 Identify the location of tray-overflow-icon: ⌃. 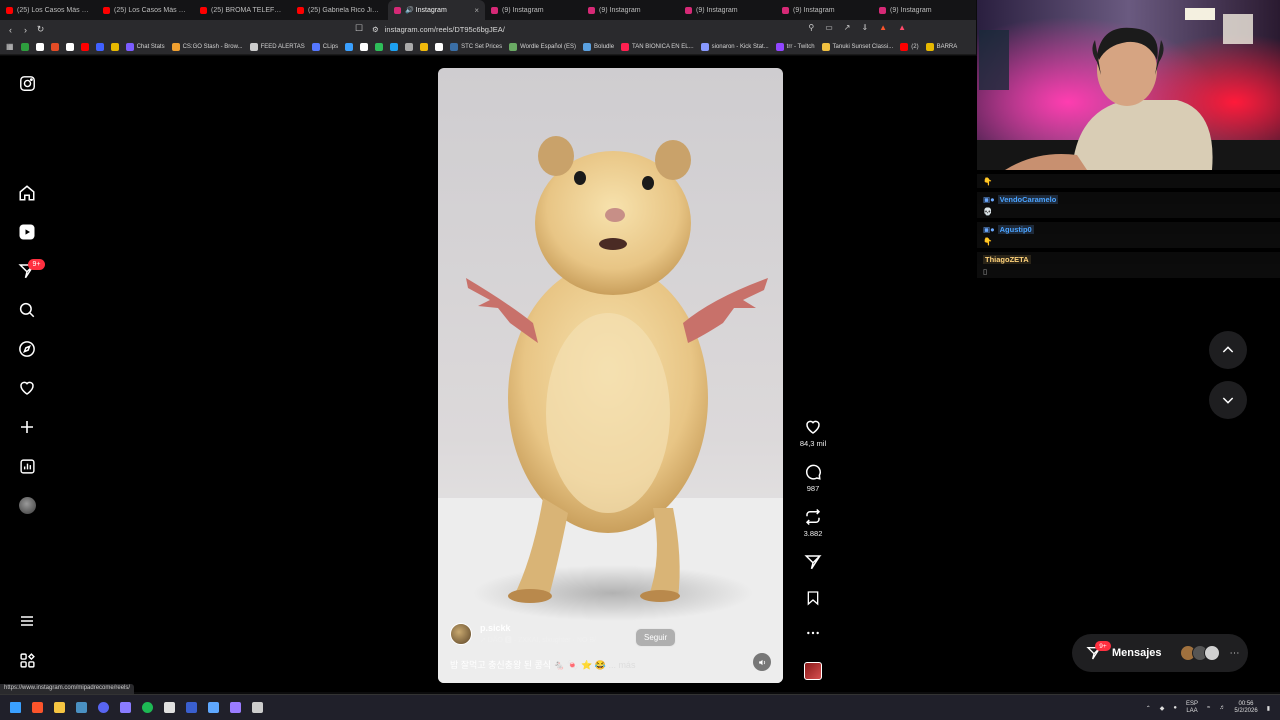
(1148, 708).